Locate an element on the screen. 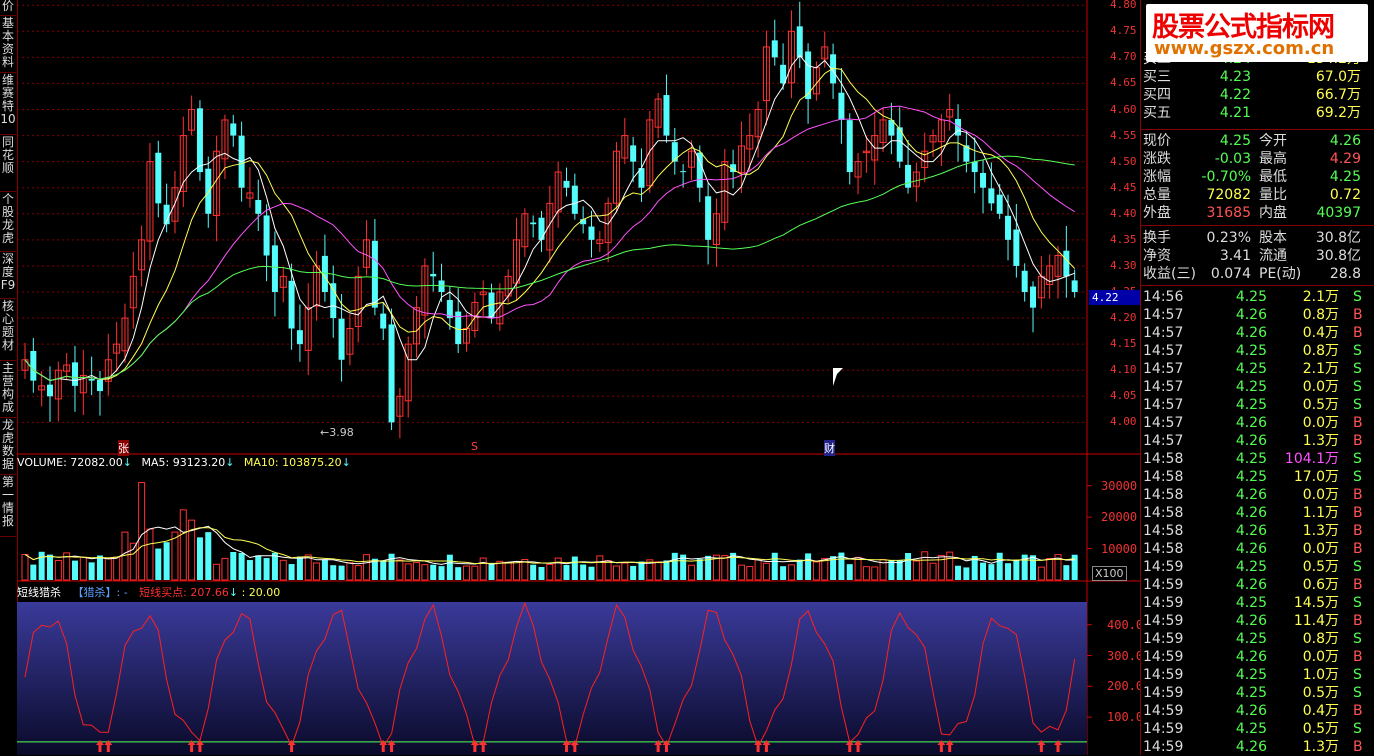  tick-volume: 0.5万 is located at coordinates (1320, 693).